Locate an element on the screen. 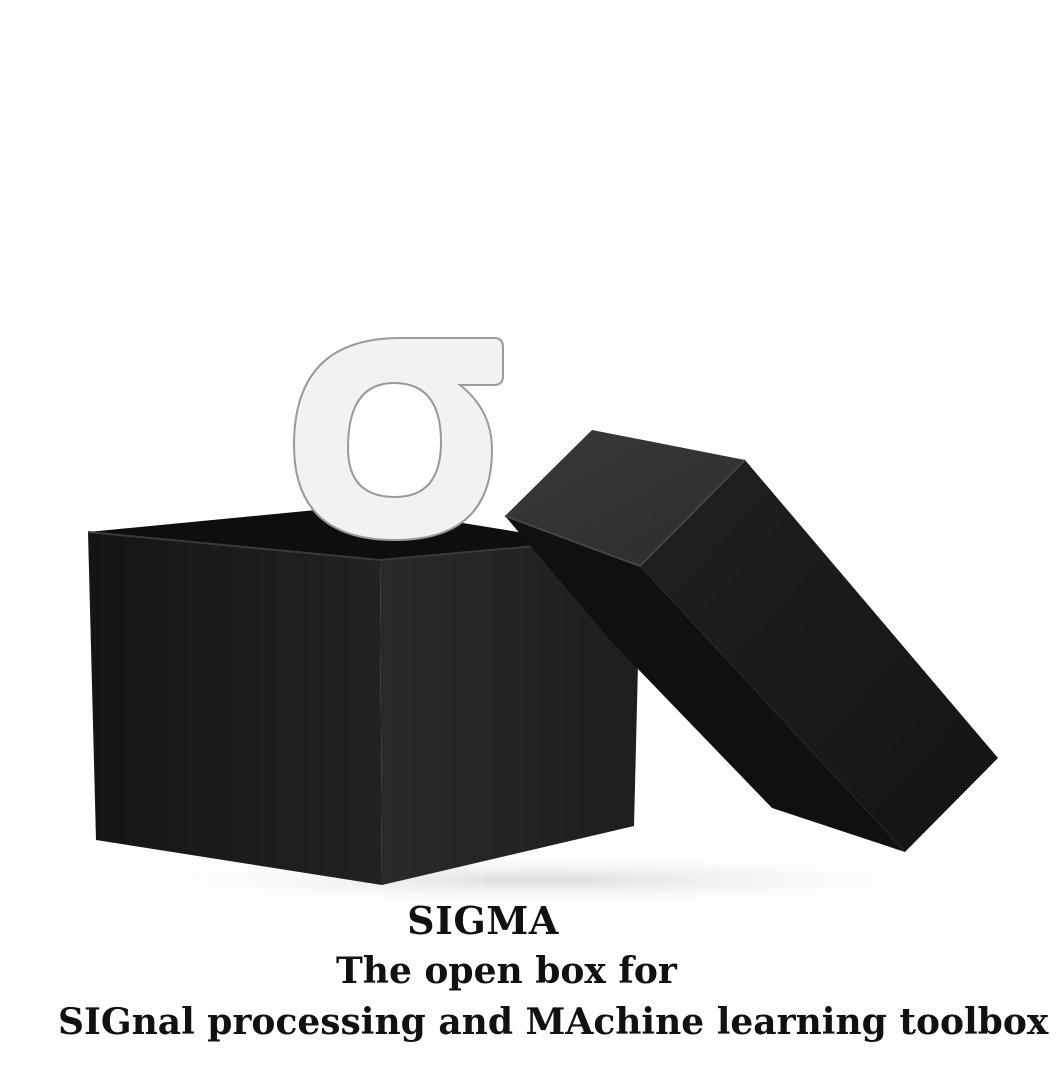 This screenshot has height=1071, width=1060. sigma-letter-icon is located at coordinates (398, 439).